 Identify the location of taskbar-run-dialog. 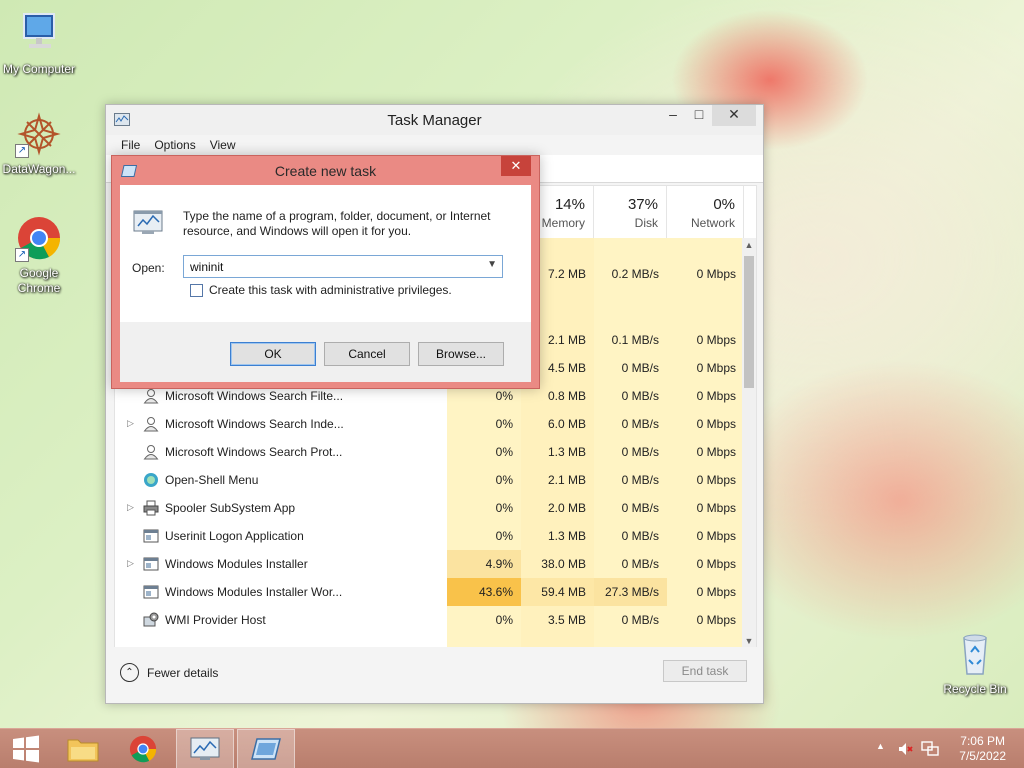
(266, 748).